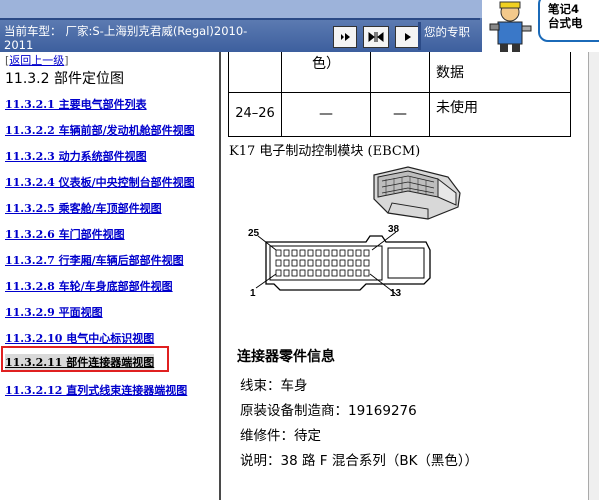 The image size is (599, 500). What do you see at coordinates (419, 36) in the screenshot?
I see `toolbar-separator` at bounding box center [419, 36].